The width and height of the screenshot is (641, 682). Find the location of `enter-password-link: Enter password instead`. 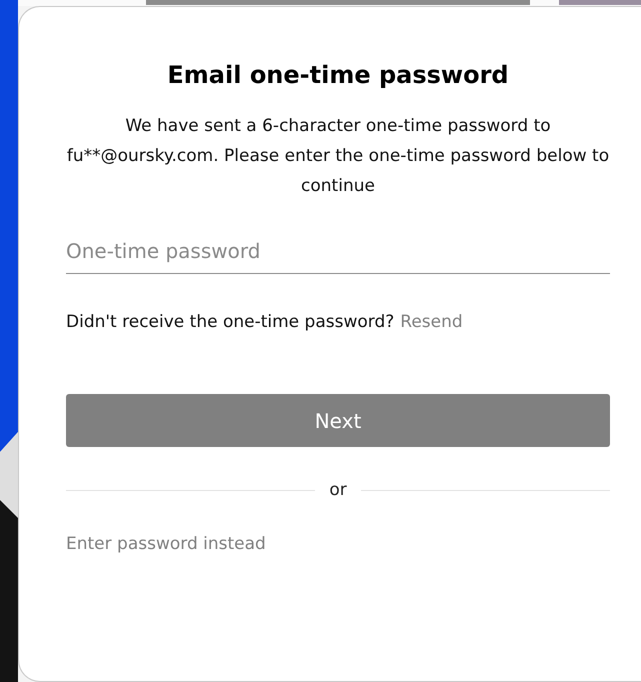

enter-password-link: Enter password instead is located at coordinates (166, 544).